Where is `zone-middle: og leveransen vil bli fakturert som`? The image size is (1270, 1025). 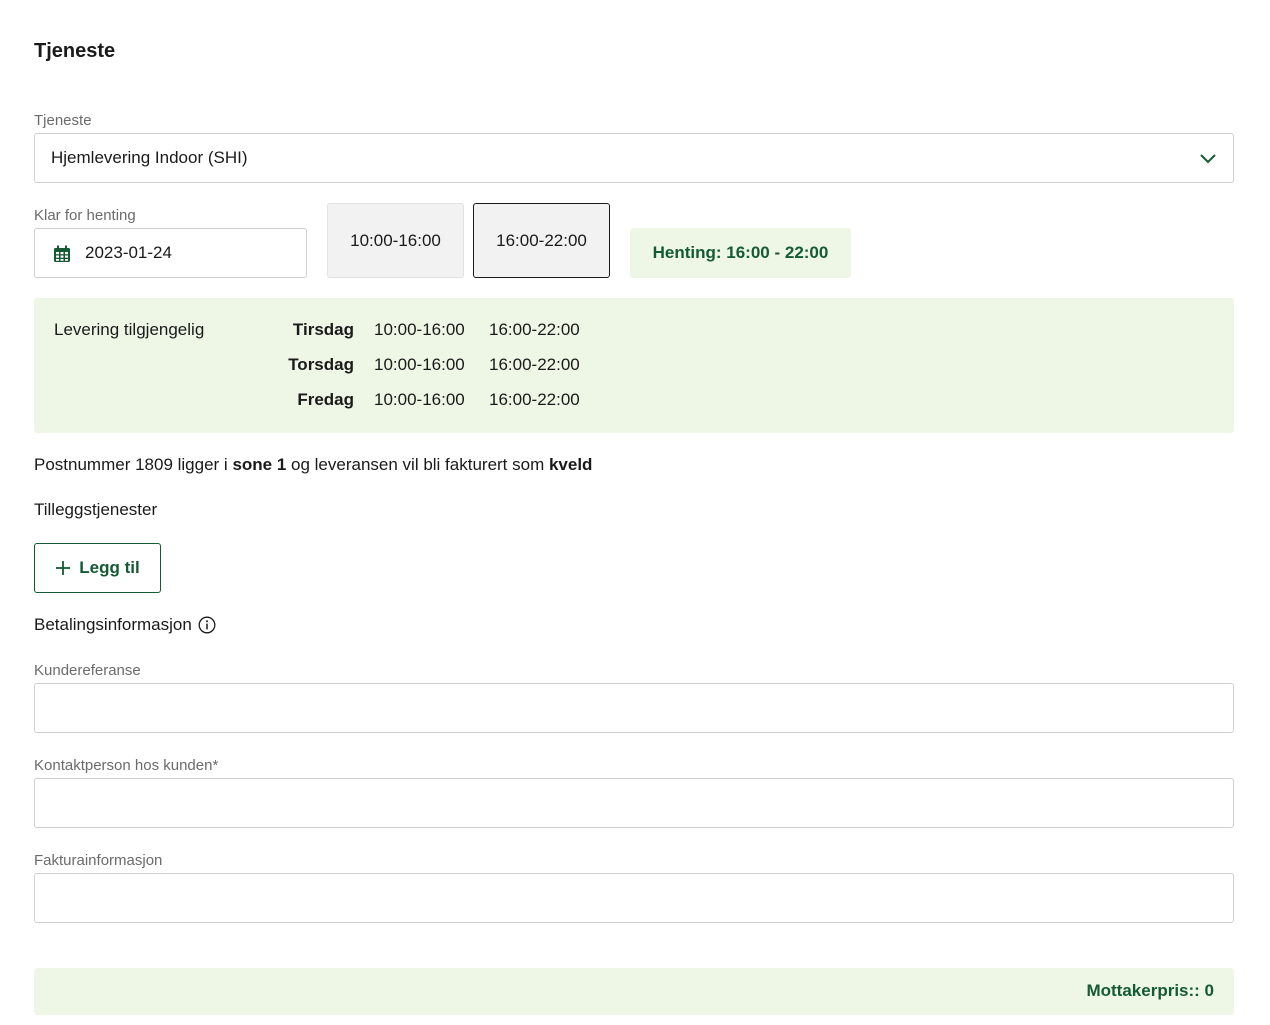 zone-middle: og leveransen vil bli fakturert som is located at coordinates (417, 464).